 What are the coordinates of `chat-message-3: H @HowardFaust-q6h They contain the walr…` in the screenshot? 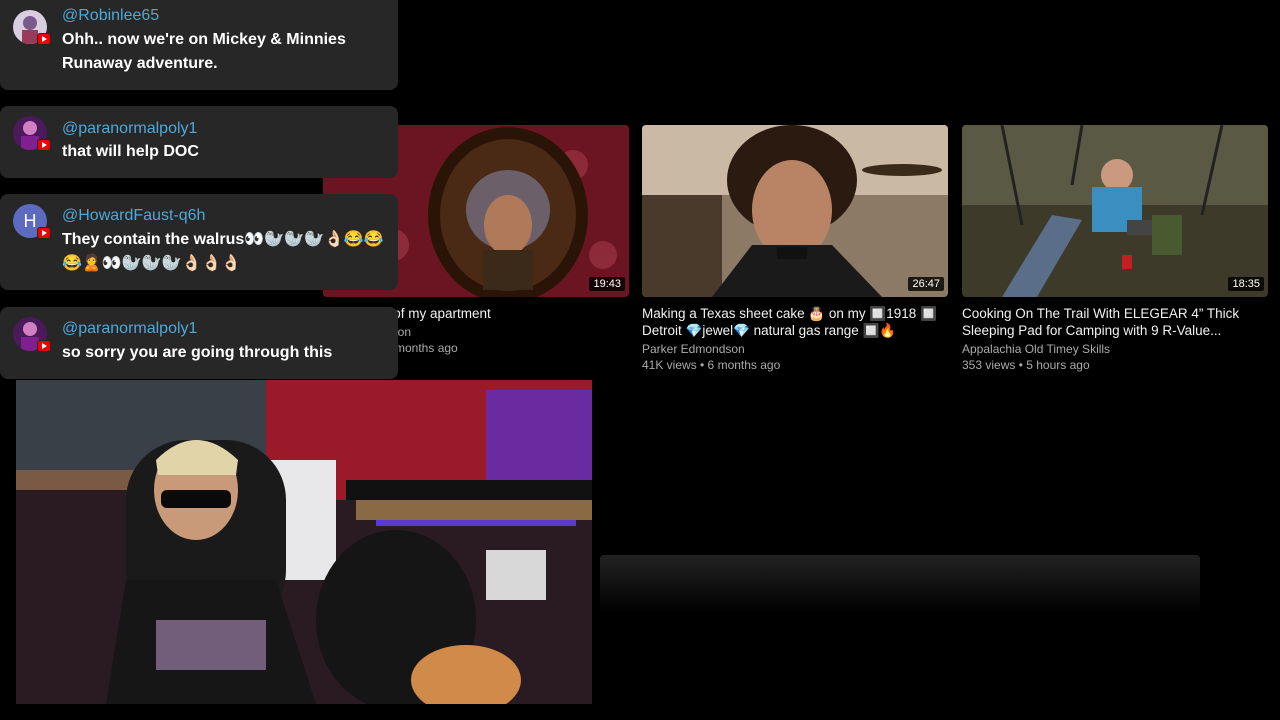 It's located at (199, 242).